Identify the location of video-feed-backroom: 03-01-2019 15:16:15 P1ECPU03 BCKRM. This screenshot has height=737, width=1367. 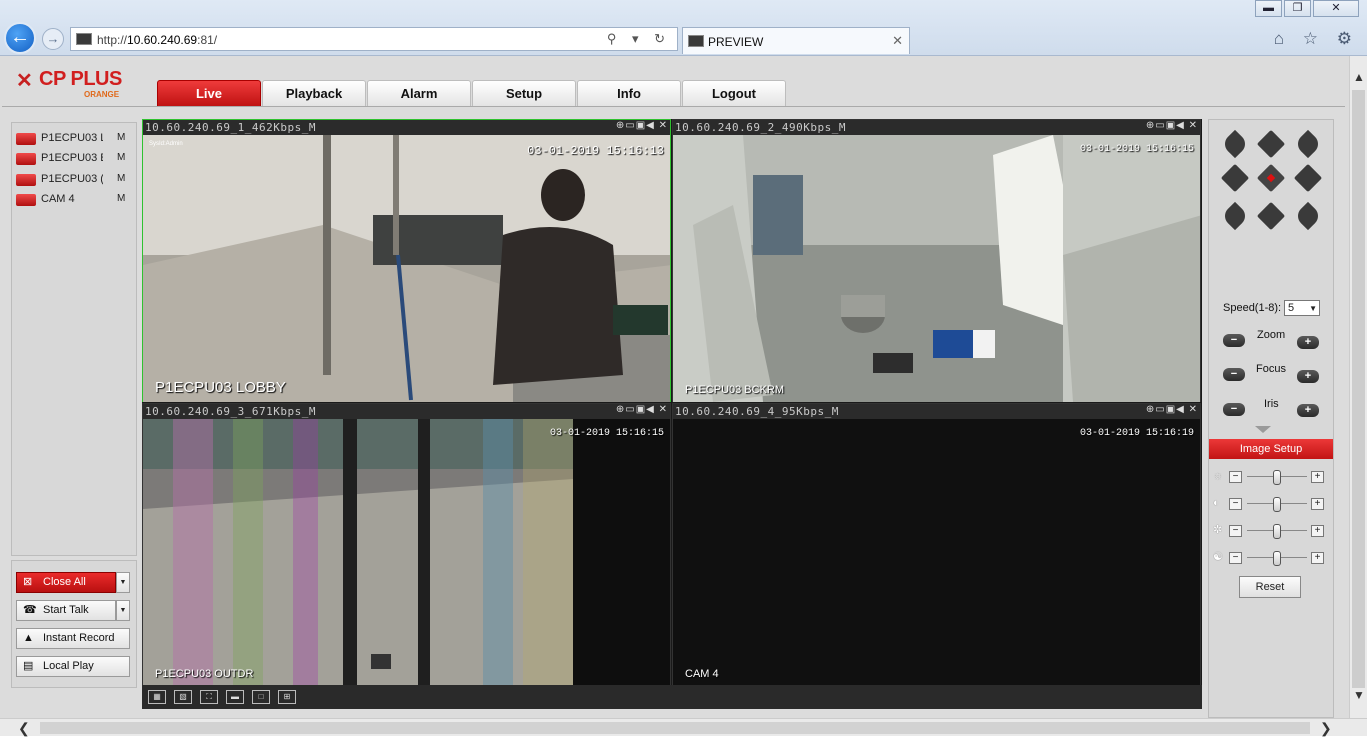
(936, 268).